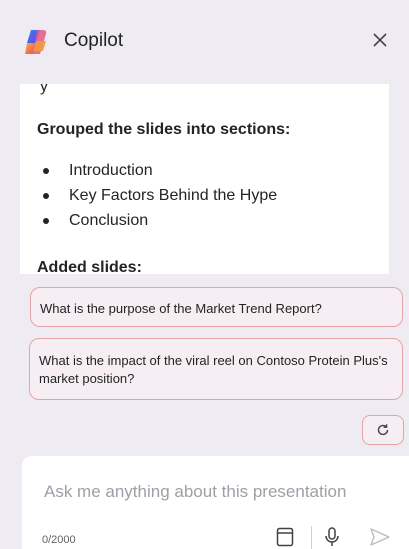 Image resolution: width=409 pixels, height=549 pixels. I want to click on added-slides-heading: Added slides:, so click(89, 266).